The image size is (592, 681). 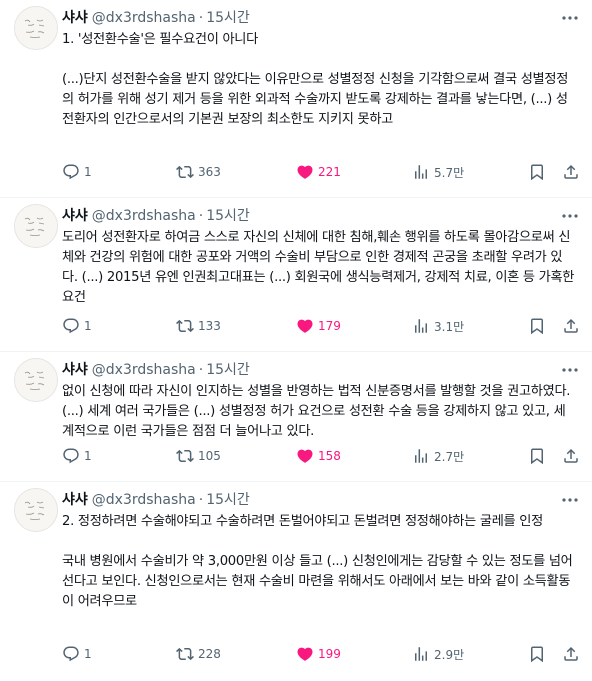 I want to click on views-count: 2.7만, so click(x=449, y=456).